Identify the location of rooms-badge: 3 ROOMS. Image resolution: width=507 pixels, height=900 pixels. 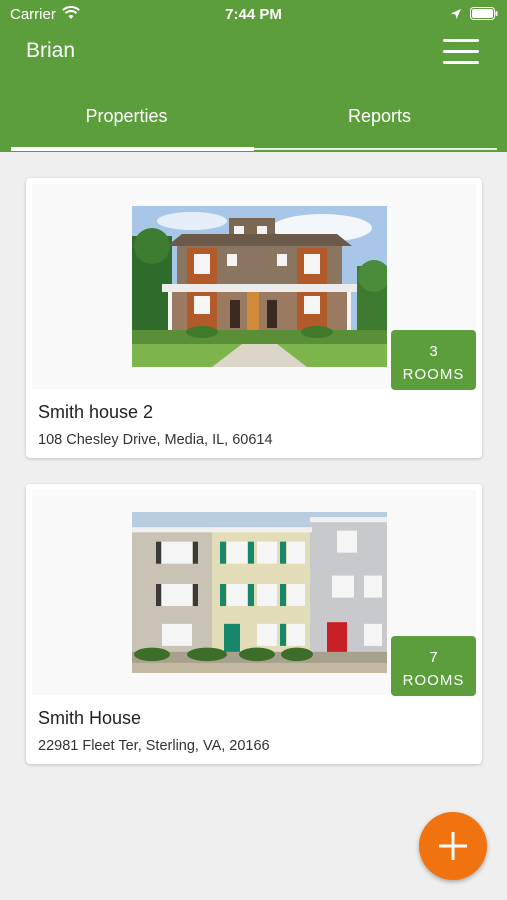
(433, 360).